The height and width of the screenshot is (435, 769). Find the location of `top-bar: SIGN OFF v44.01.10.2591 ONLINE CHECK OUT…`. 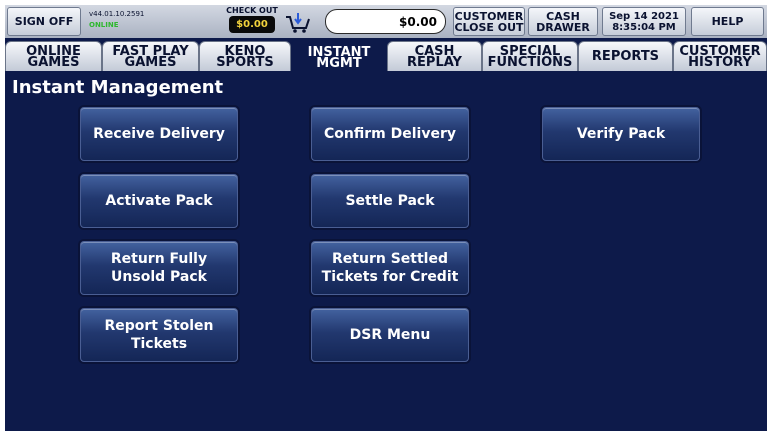

top-bar: SIGN OFF v44.01.10.2591 ONLINE CHECK OUT… is located at coordinates (386, 21).